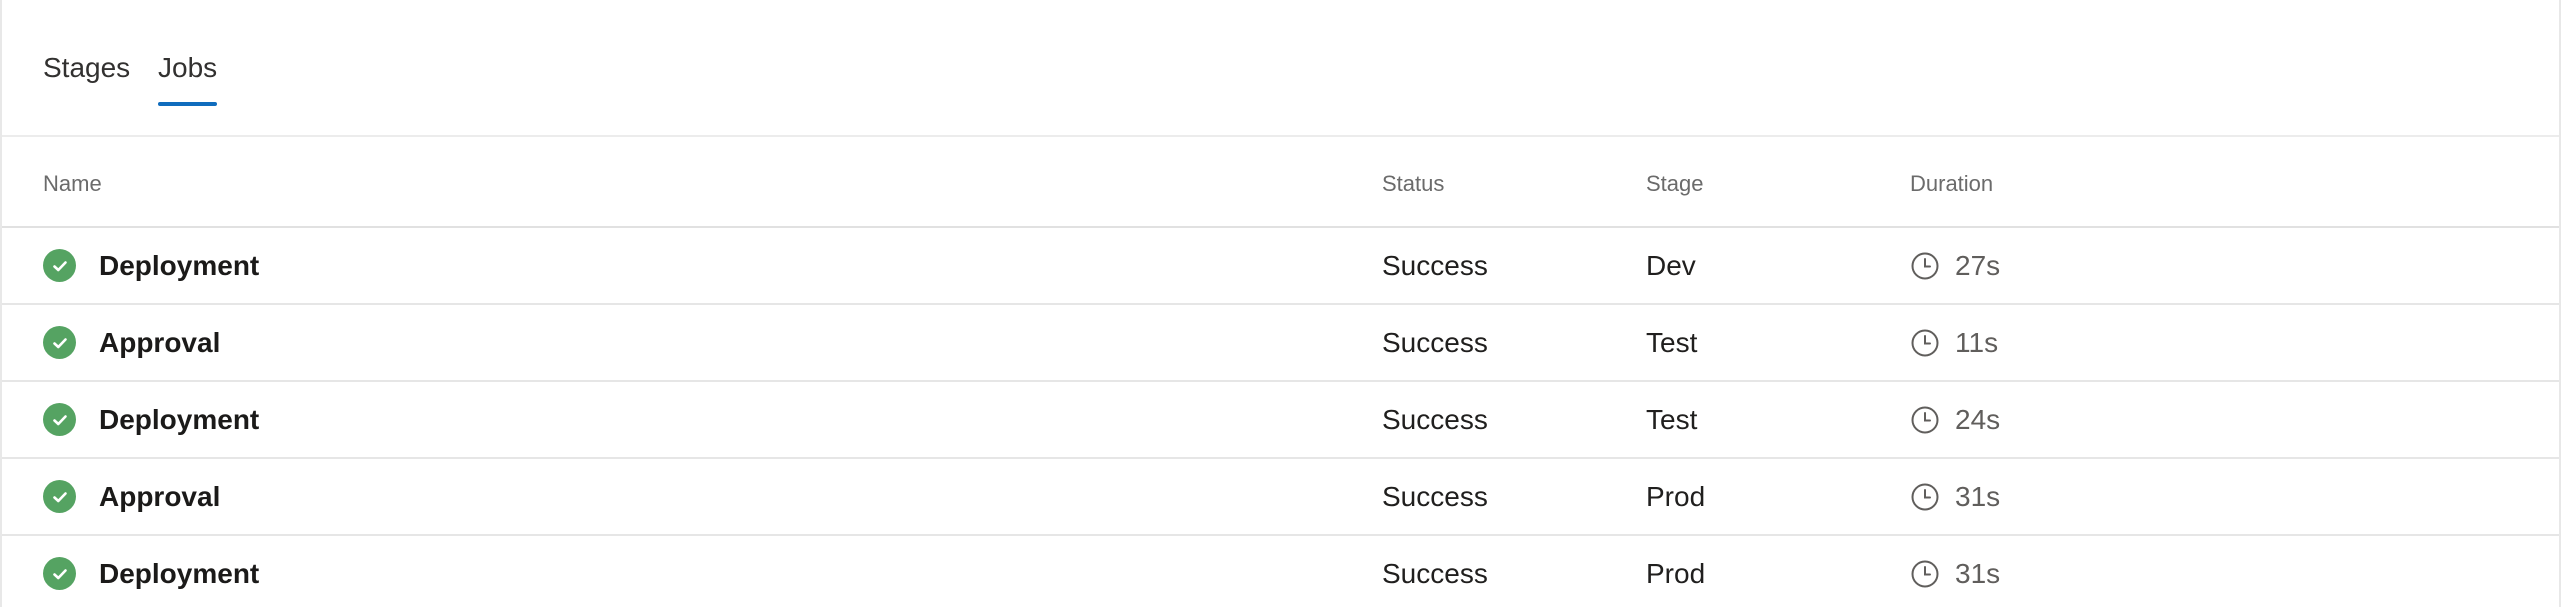 The width and height of the screenshot is (2561, 613). What do you see at coordinates (1413, 184) in the screenshot?
I see `column-header-status: Status` at bounding box center [1413, 184].